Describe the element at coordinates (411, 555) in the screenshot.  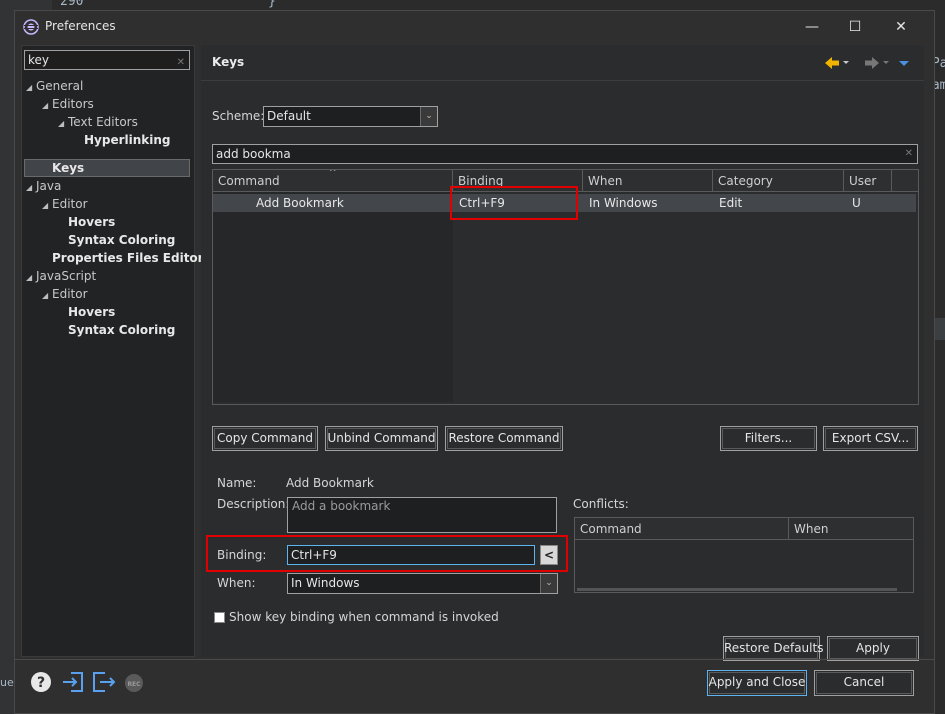
I see `binding-input: Ctrl+F9` at that location.